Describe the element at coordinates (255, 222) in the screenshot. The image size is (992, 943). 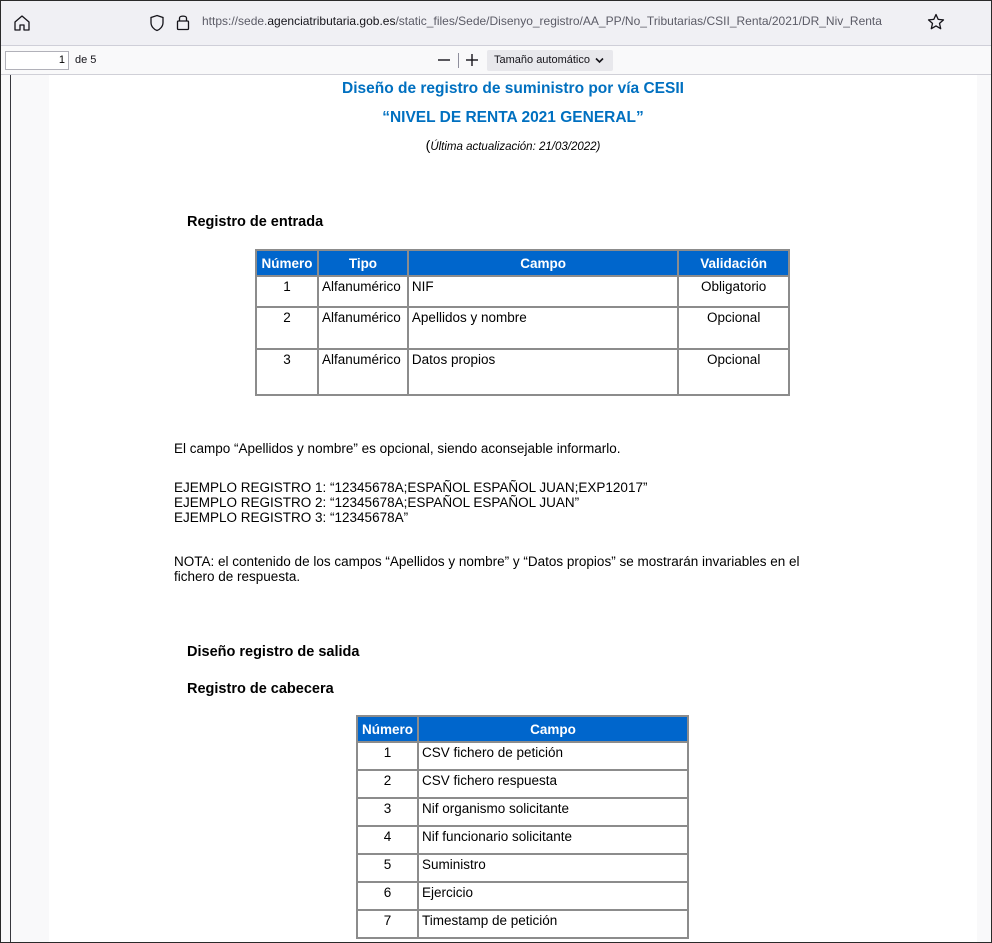
I see `entrada-heading: Registro de entrada` at that location.